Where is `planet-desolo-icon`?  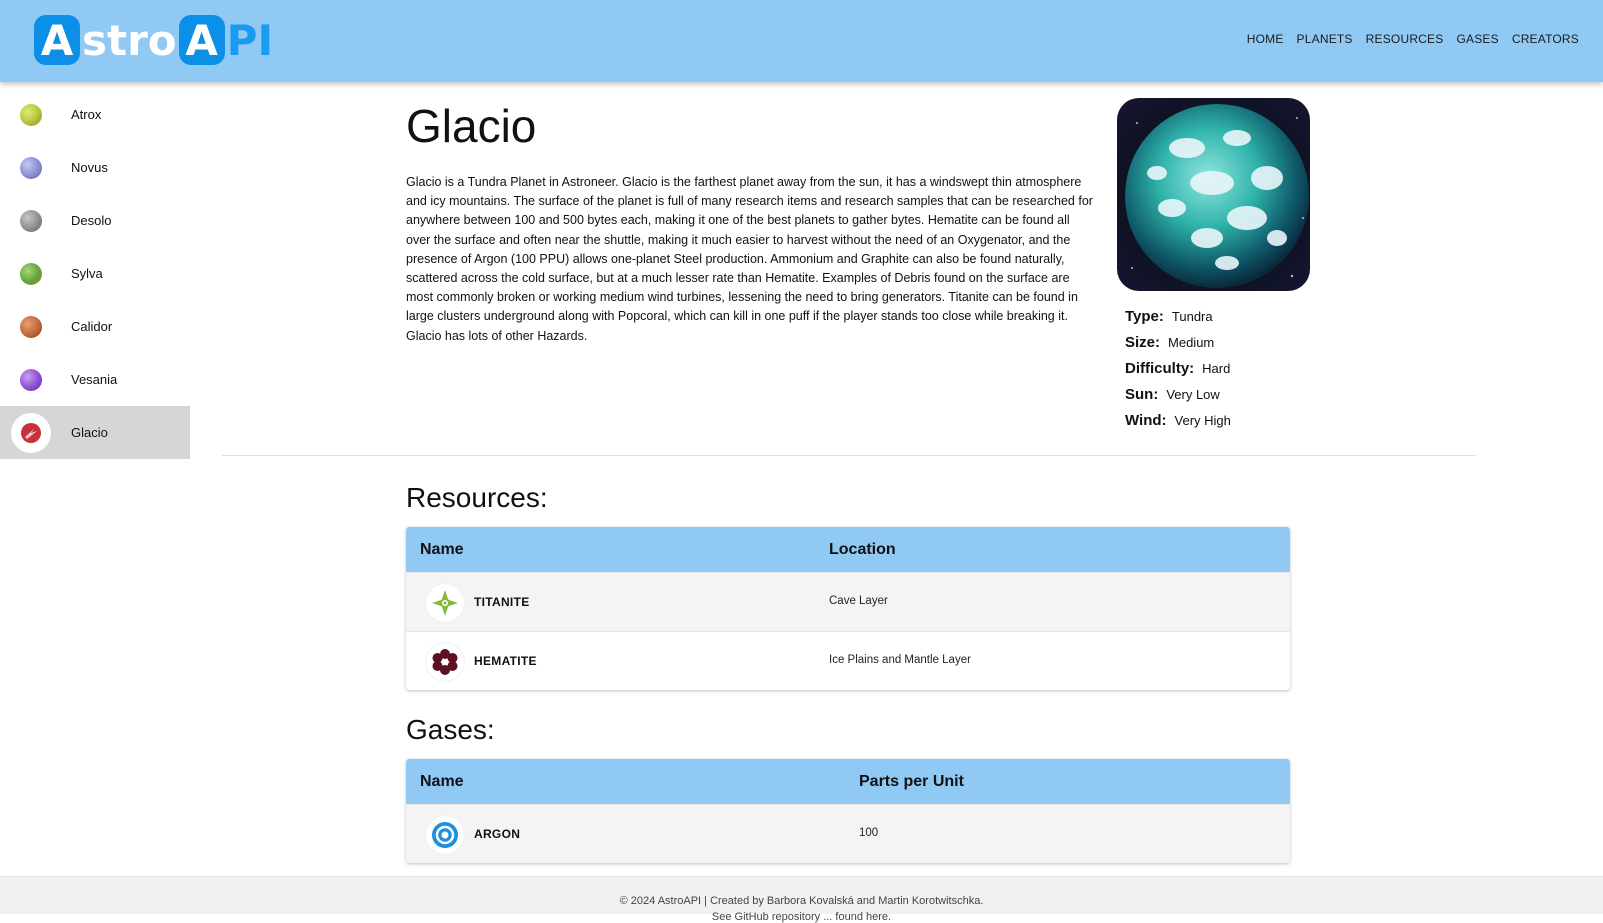 planet-desolo-icon is located at coordinates (31, 220).